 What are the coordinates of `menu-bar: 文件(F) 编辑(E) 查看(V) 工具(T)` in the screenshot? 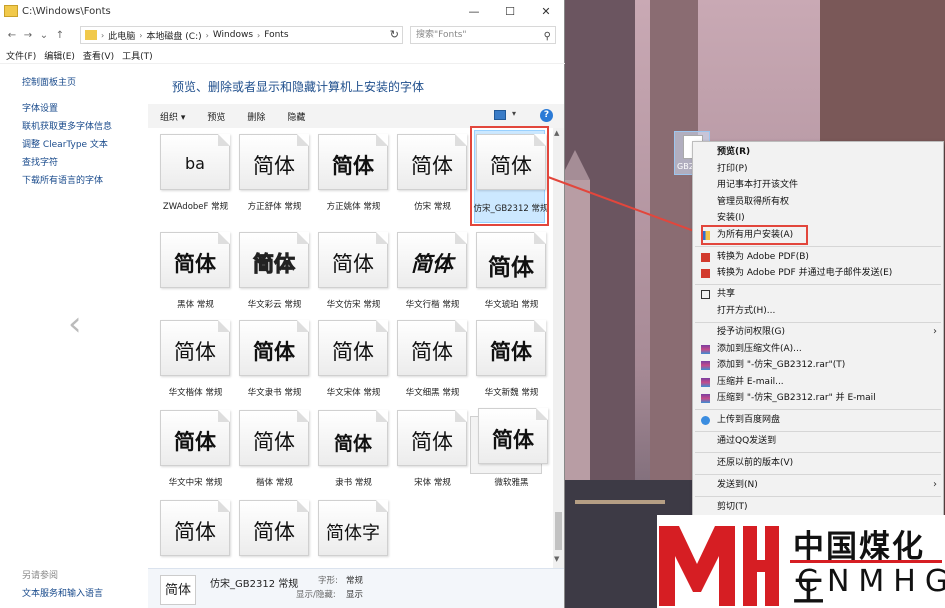 It's located at (282, 56).